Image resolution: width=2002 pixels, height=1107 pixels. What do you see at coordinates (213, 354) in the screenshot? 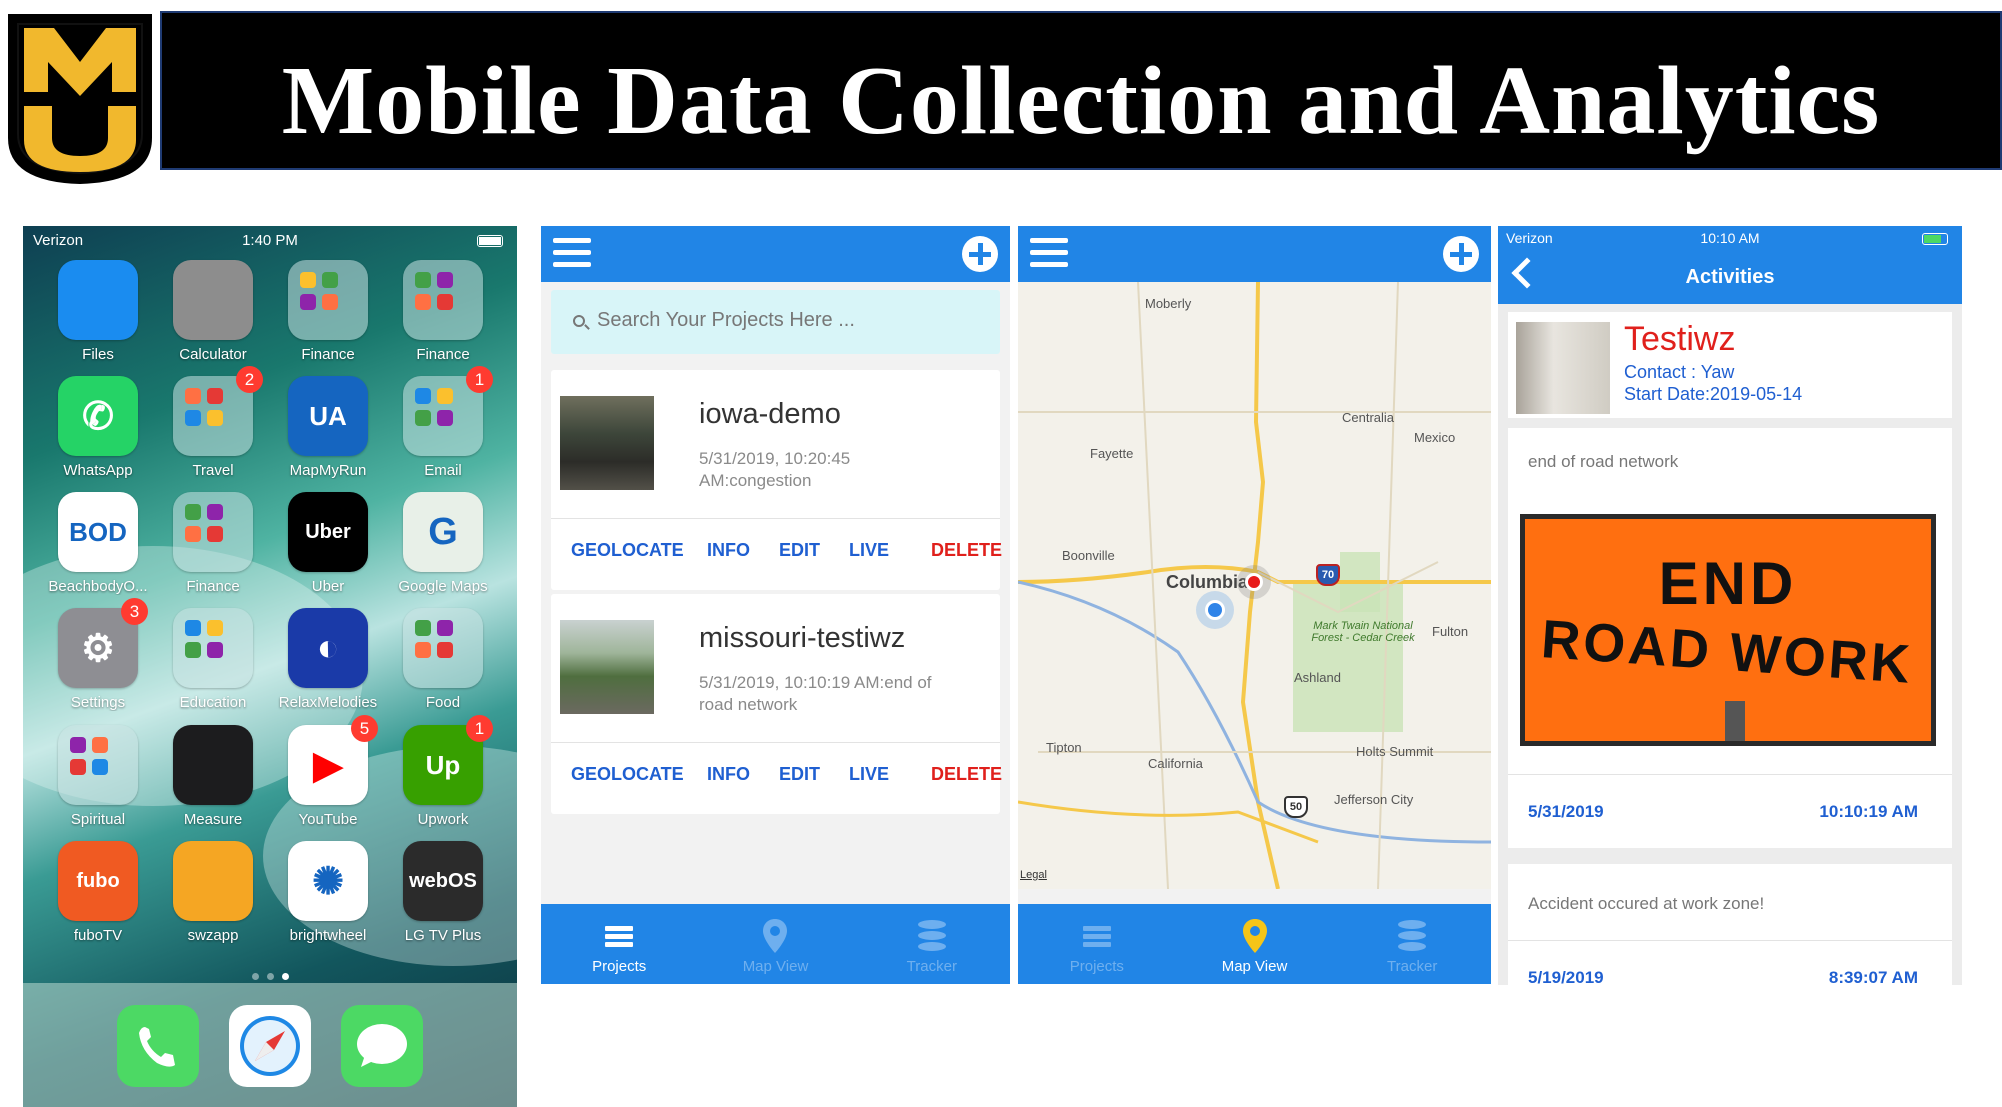
I see `app-label: Calculator` at bounding box center [213, 354].